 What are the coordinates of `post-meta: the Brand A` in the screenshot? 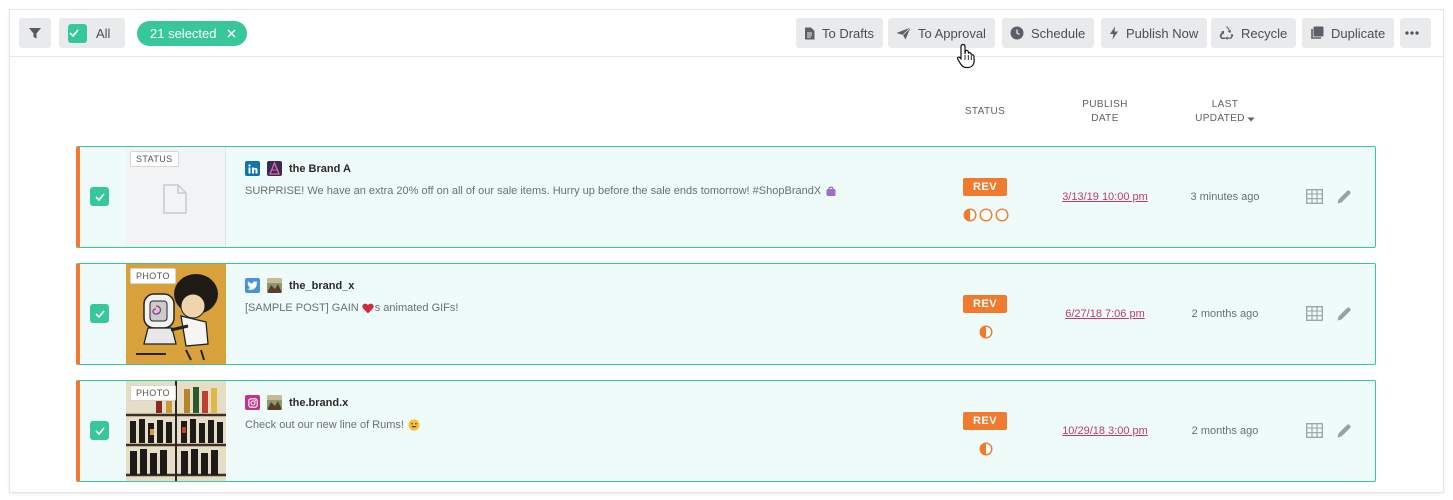 It's located at (298, 168).